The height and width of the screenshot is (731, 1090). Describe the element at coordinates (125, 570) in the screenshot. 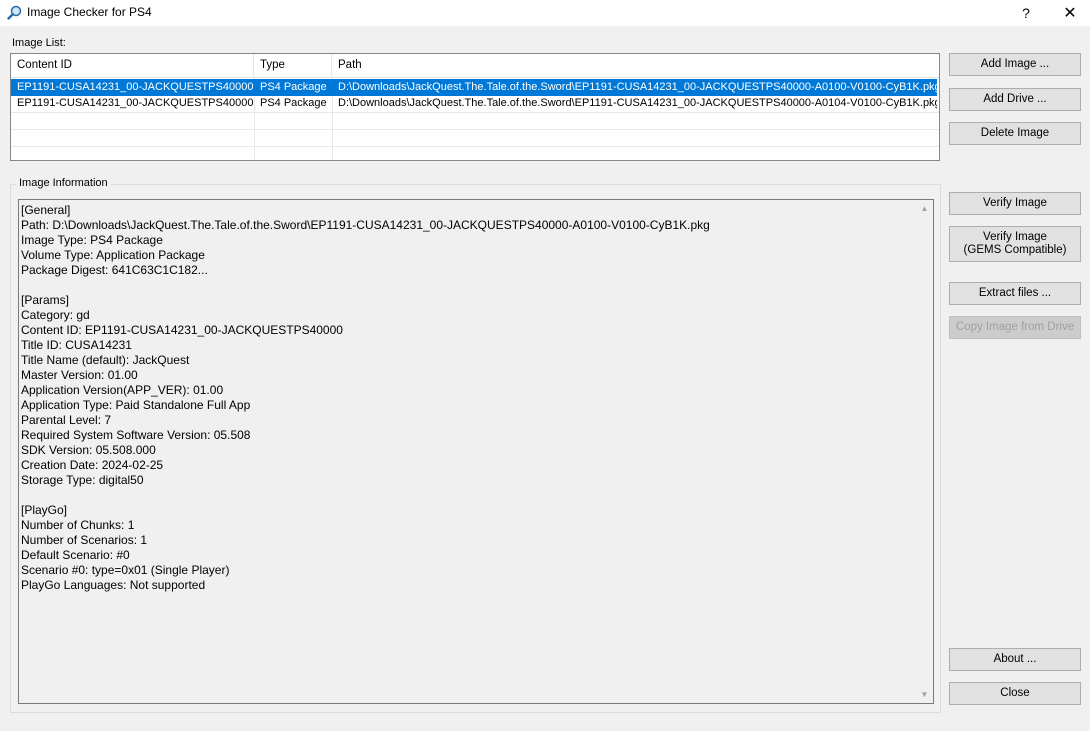

I see `info-line: Scenario #0: type=0x01 (Single Player)` at that location.